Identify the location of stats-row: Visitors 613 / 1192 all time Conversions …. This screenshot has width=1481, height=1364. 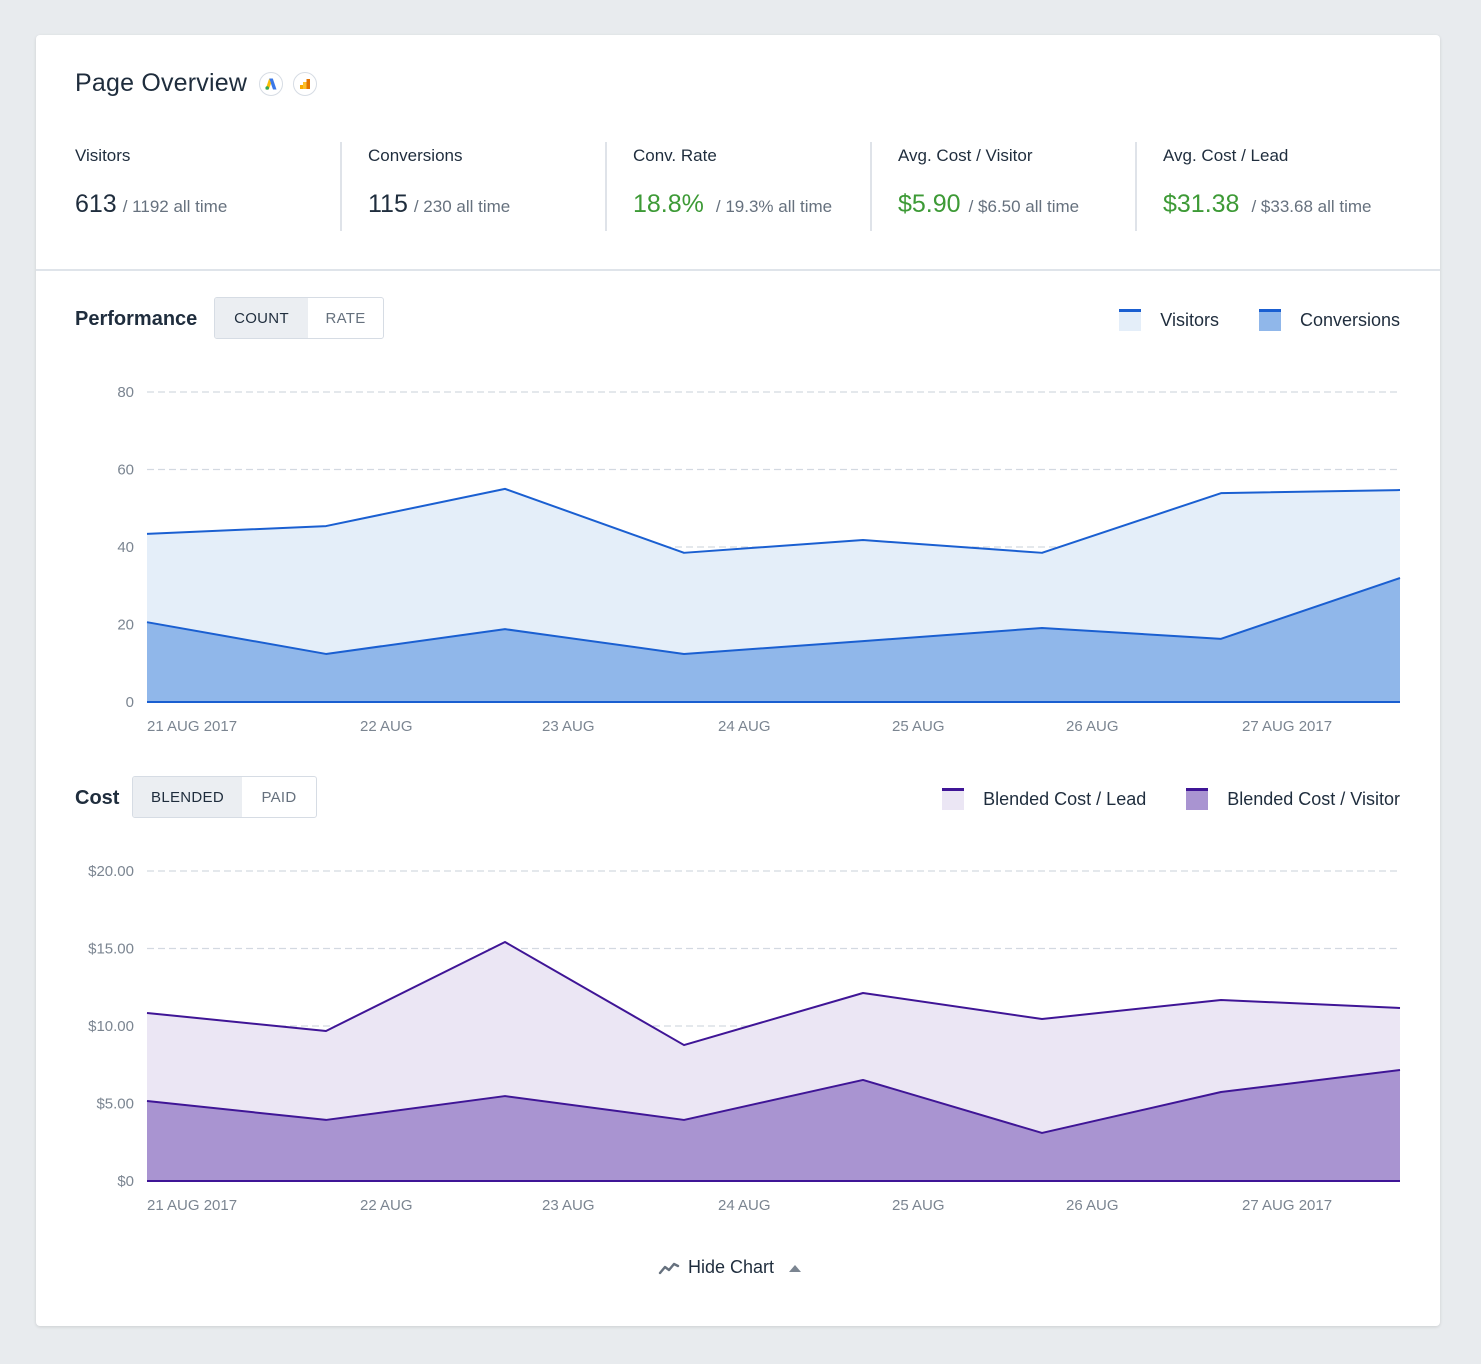
(738, 187).